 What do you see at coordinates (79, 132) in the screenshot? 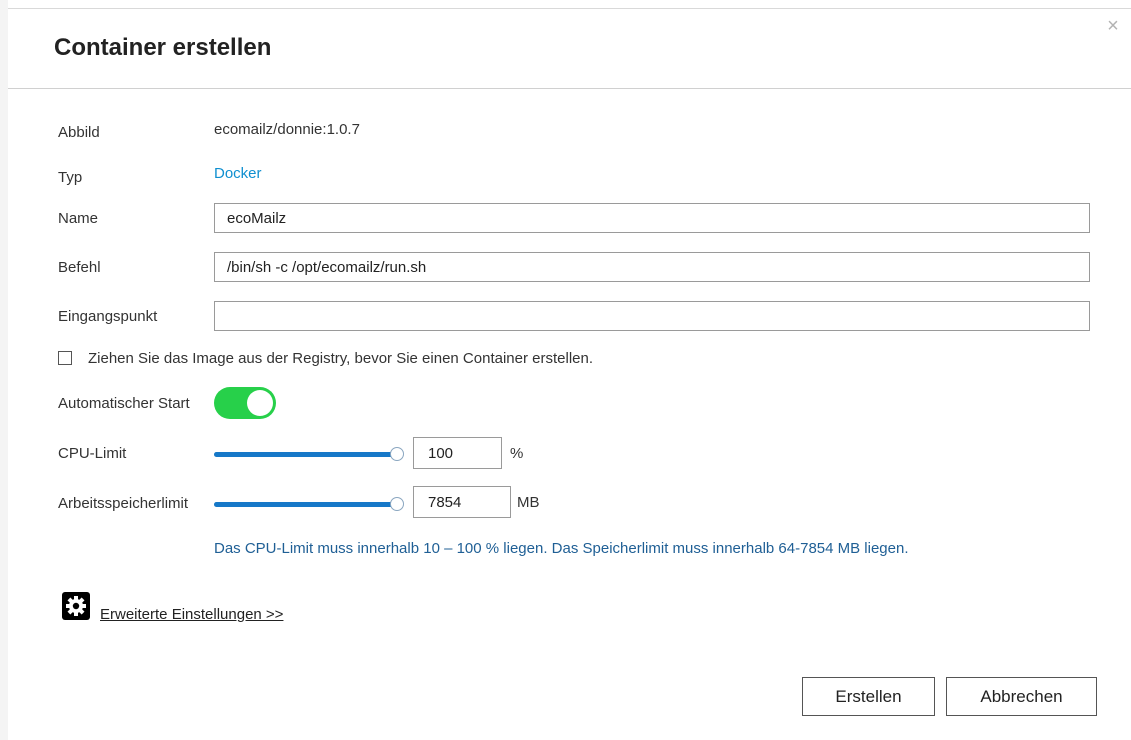
I see `image-label: Abbild` at bounding box center [79, 132].